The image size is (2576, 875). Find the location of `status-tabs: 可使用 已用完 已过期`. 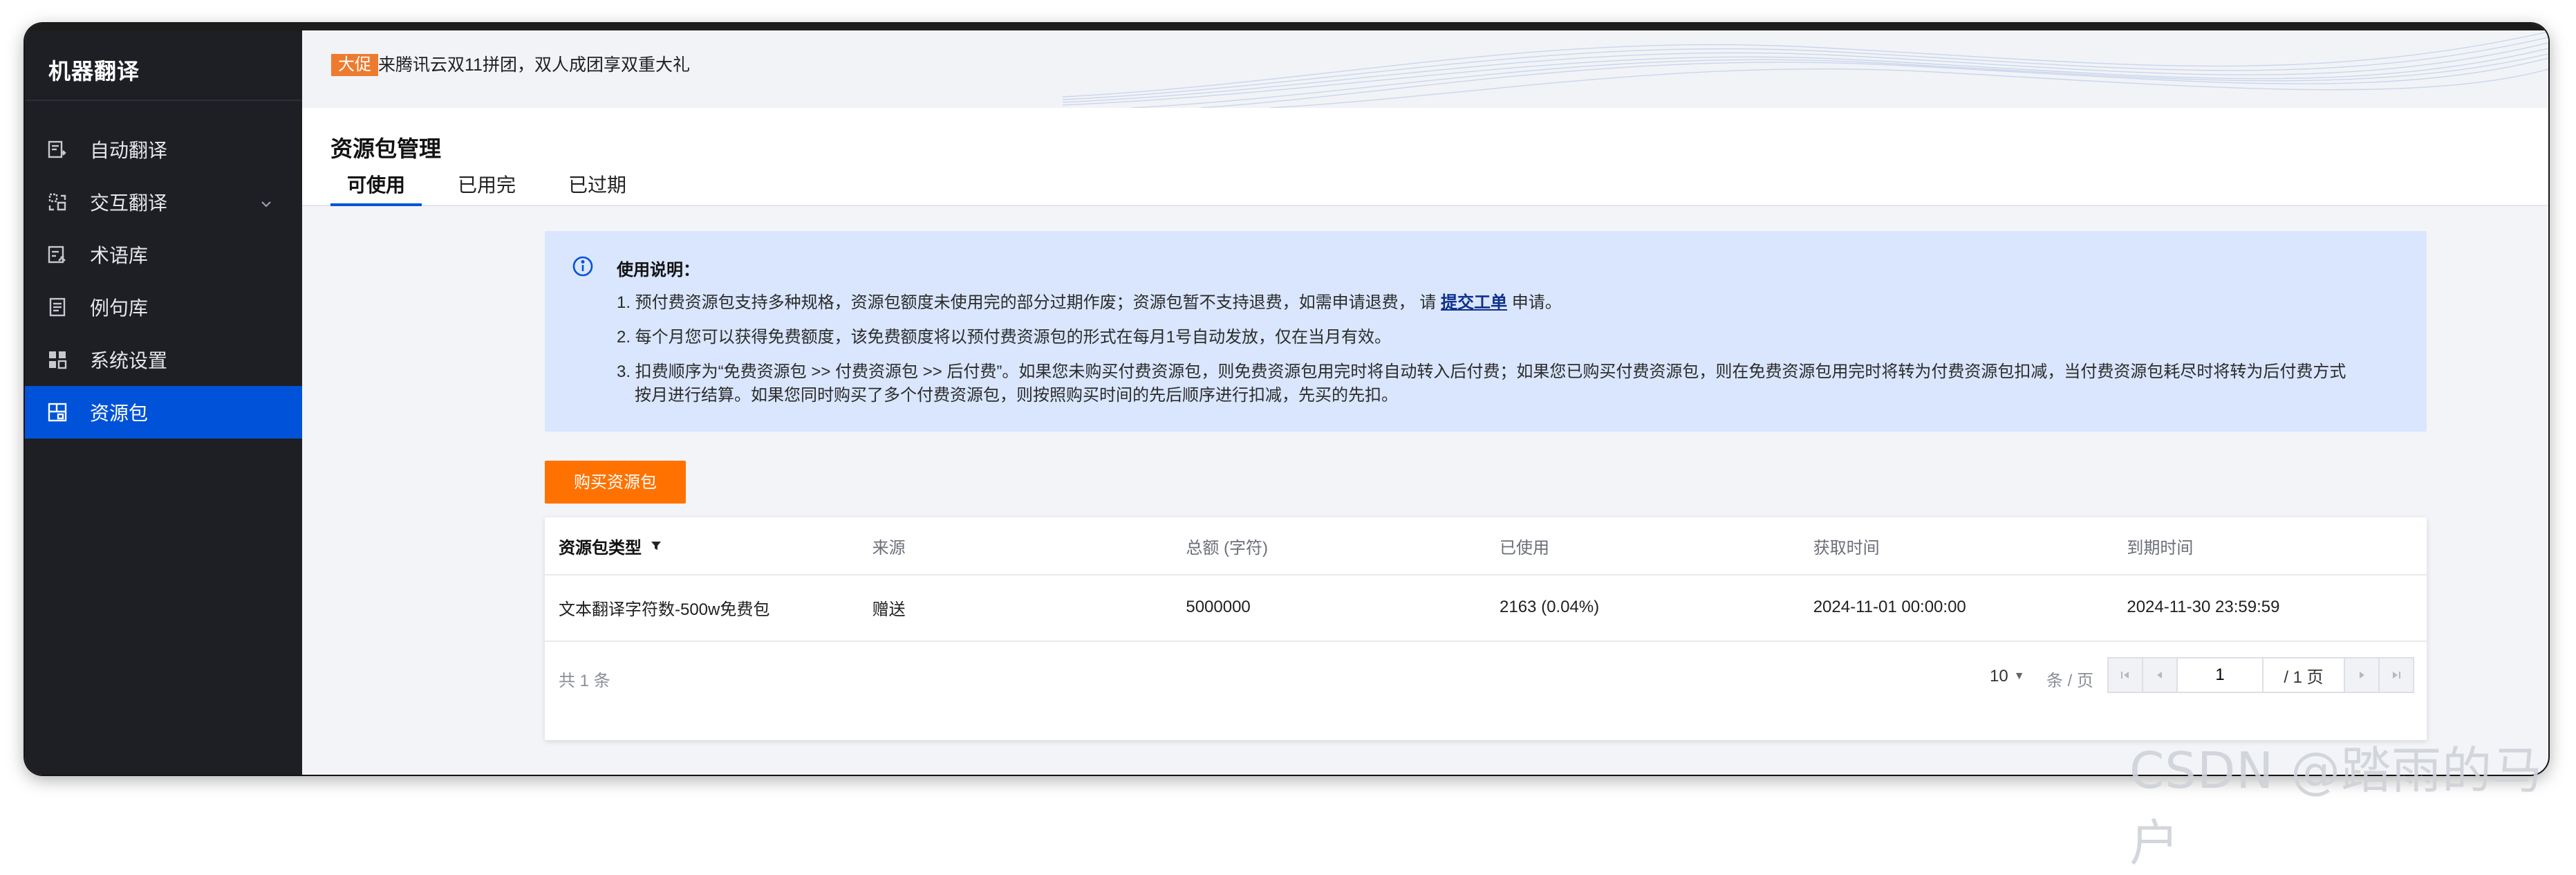

status-tabs: 可使用 已用完 已过期 is located at coordinates (496, 189).